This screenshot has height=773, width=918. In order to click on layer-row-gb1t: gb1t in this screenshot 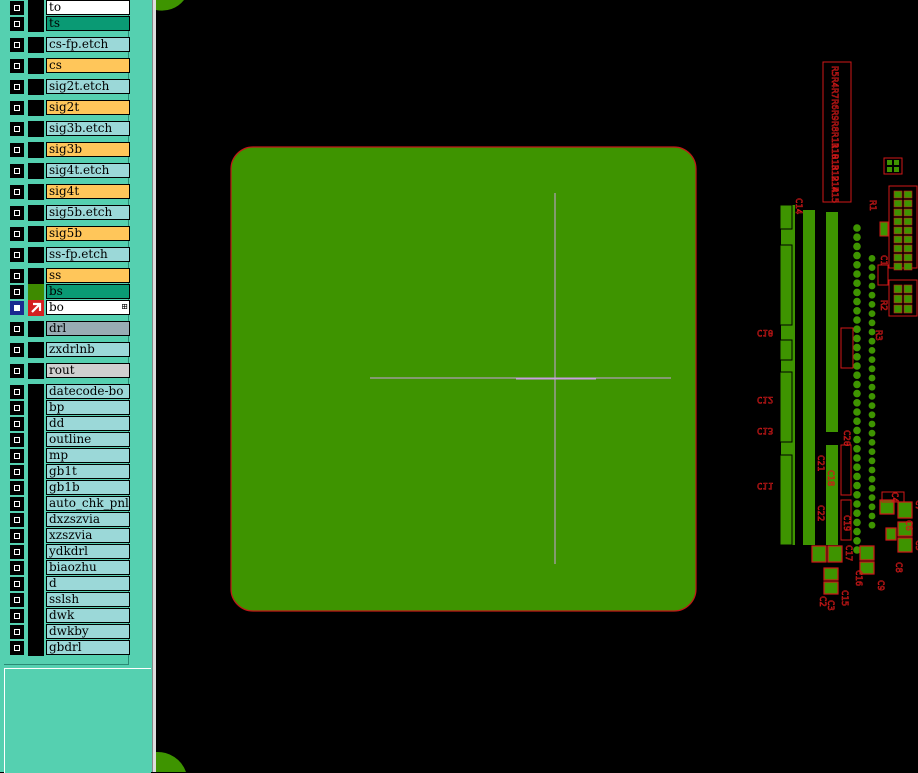, I will do `click(69, 472)`.